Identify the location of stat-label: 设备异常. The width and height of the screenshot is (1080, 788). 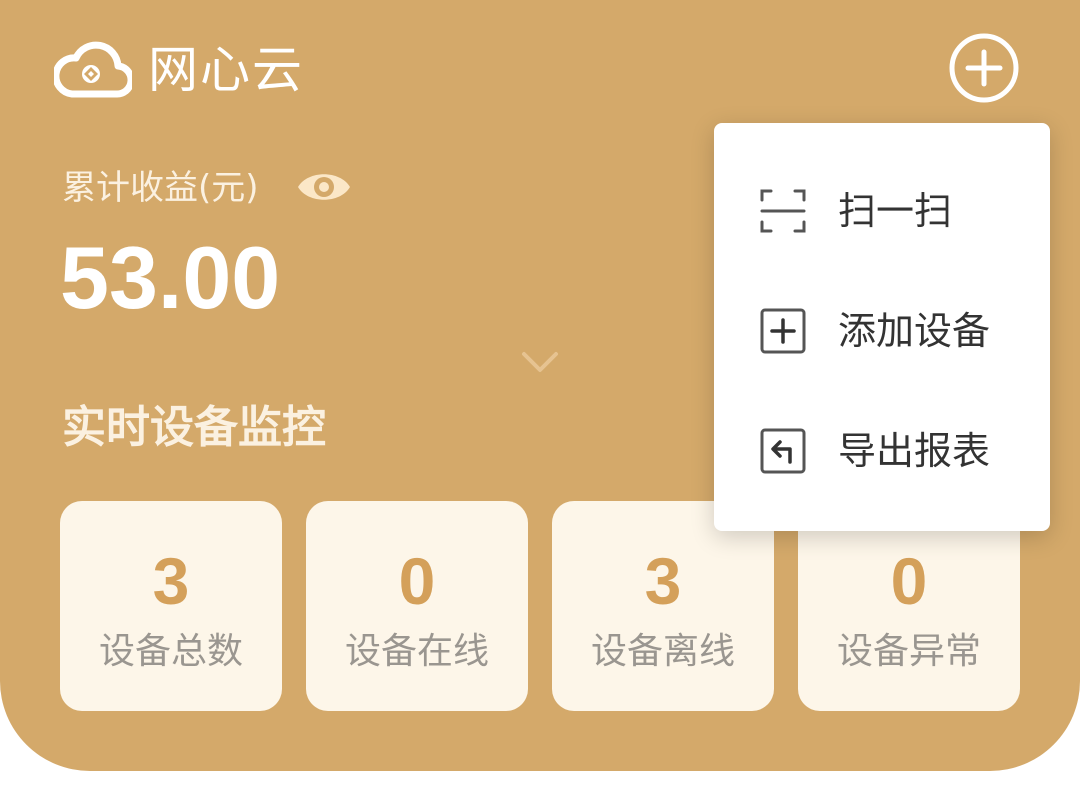
(908, 651).